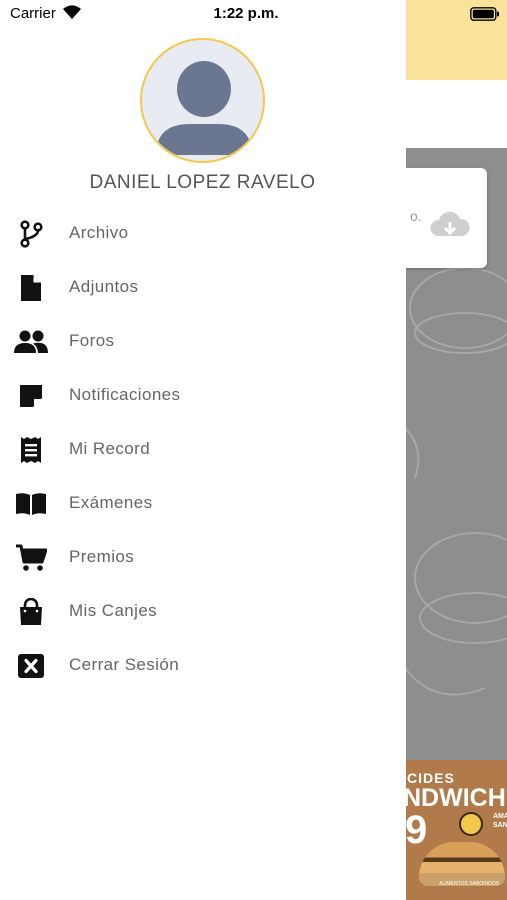 The height and width of the screenshot is (900, 507). What do you see at coordinates (203, 612) in the screenshot?
I see `menu-item-mis-canjes: Mis Canjes` at bounding box center [203, 612].